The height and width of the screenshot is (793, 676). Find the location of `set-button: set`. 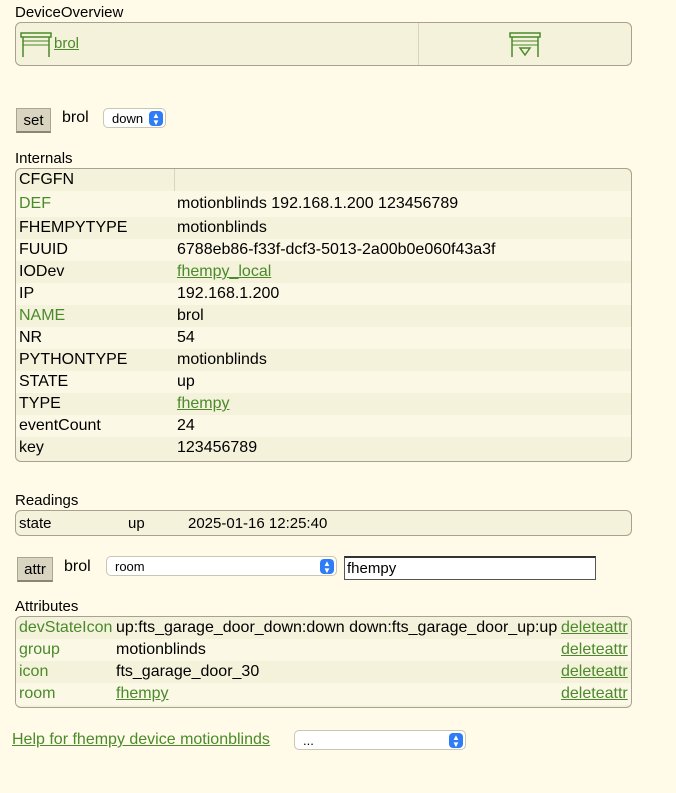

set-button: set is located at coordinates (33, 120).